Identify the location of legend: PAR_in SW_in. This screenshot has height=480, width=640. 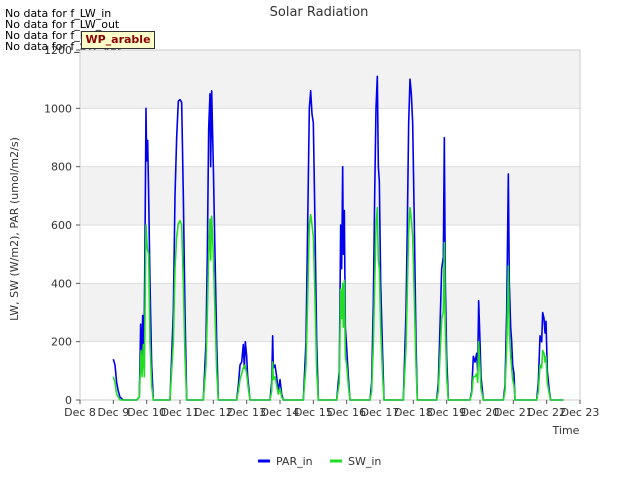
(319, 461).